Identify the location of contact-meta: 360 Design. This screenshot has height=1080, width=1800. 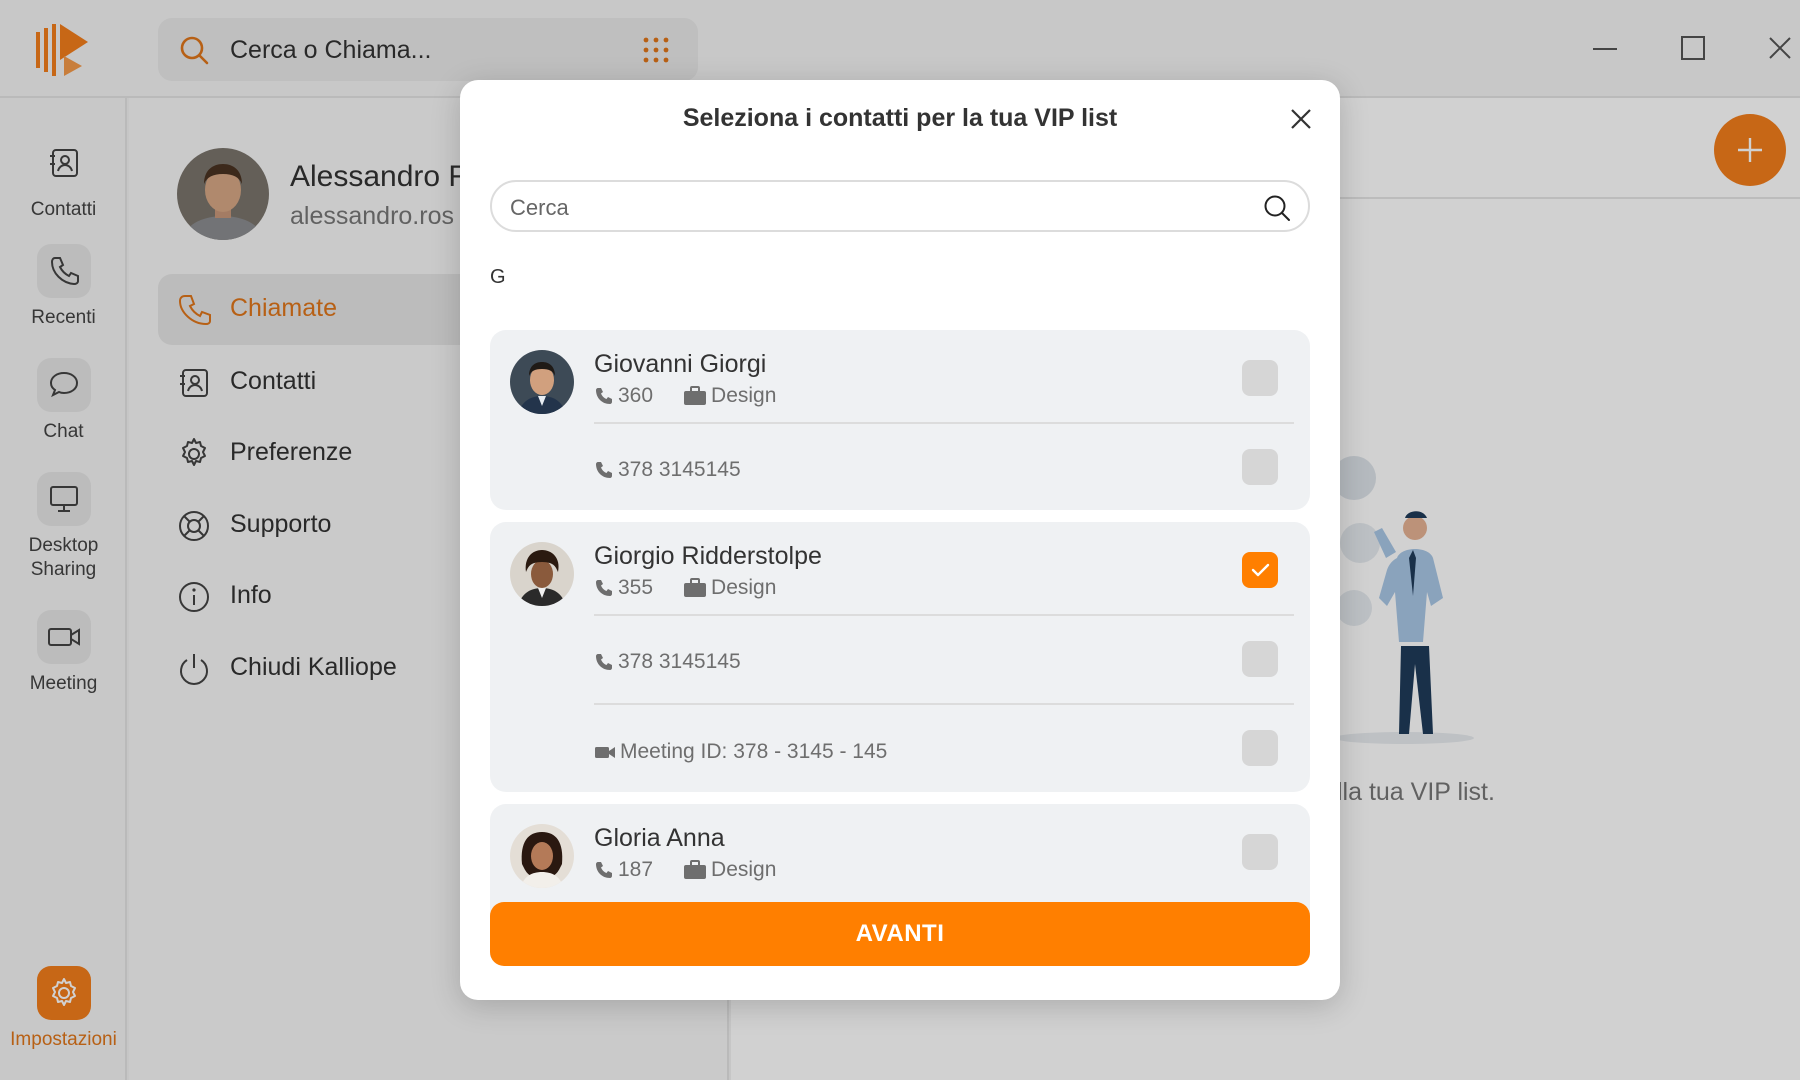
(685, 396).